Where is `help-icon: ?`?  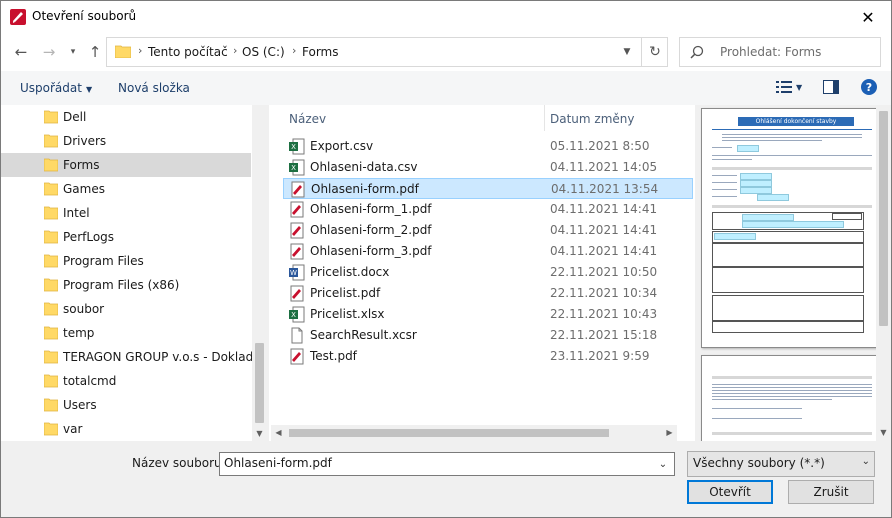 help-icon: ? is located at coordinates (869, 87).